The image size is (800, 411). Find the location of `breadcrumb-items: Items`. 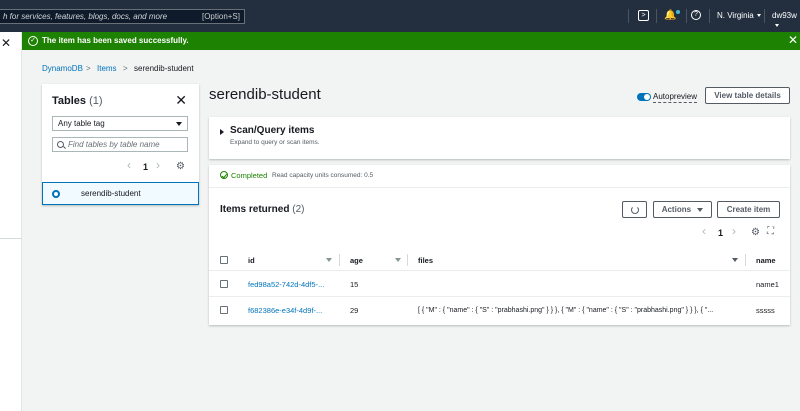

breadcrumb-items: Items is located at coordinates (107, 69).